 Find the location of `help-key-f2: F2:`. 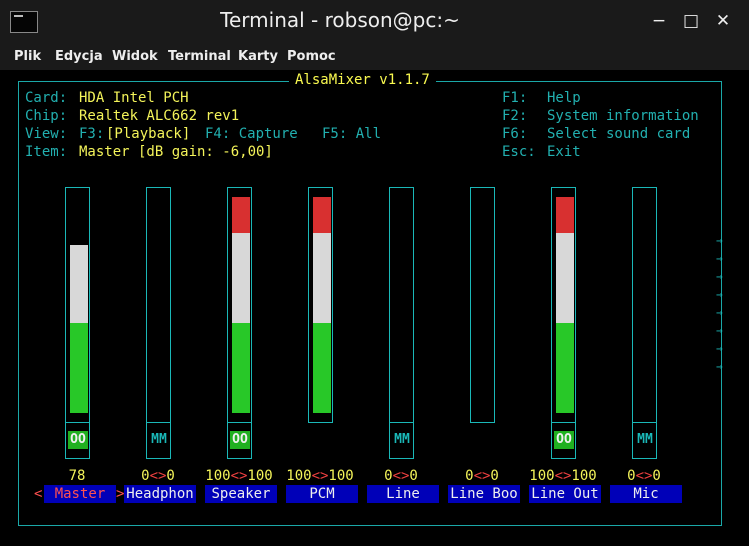

help-key-f2: F2: is located at coordinates (515, 116).